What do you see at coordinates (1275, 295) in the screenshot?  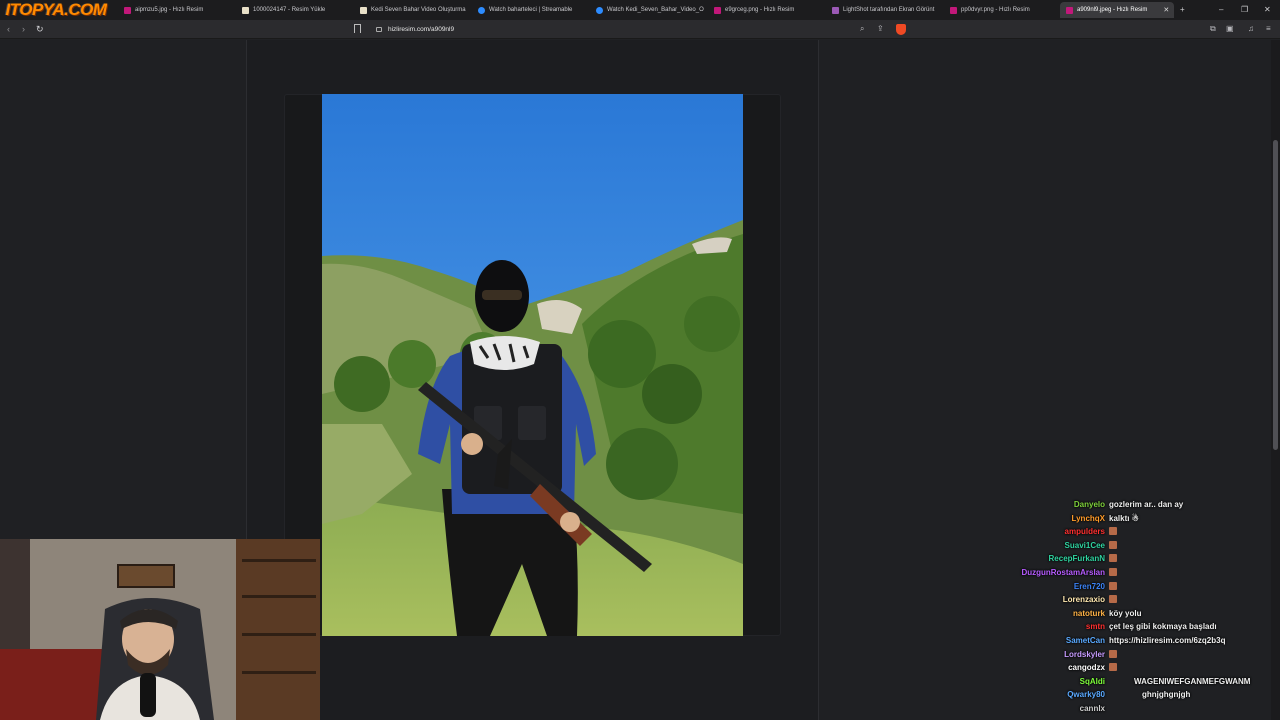 I see `scrollbar-thumb` at bounding box center [1275, 295].